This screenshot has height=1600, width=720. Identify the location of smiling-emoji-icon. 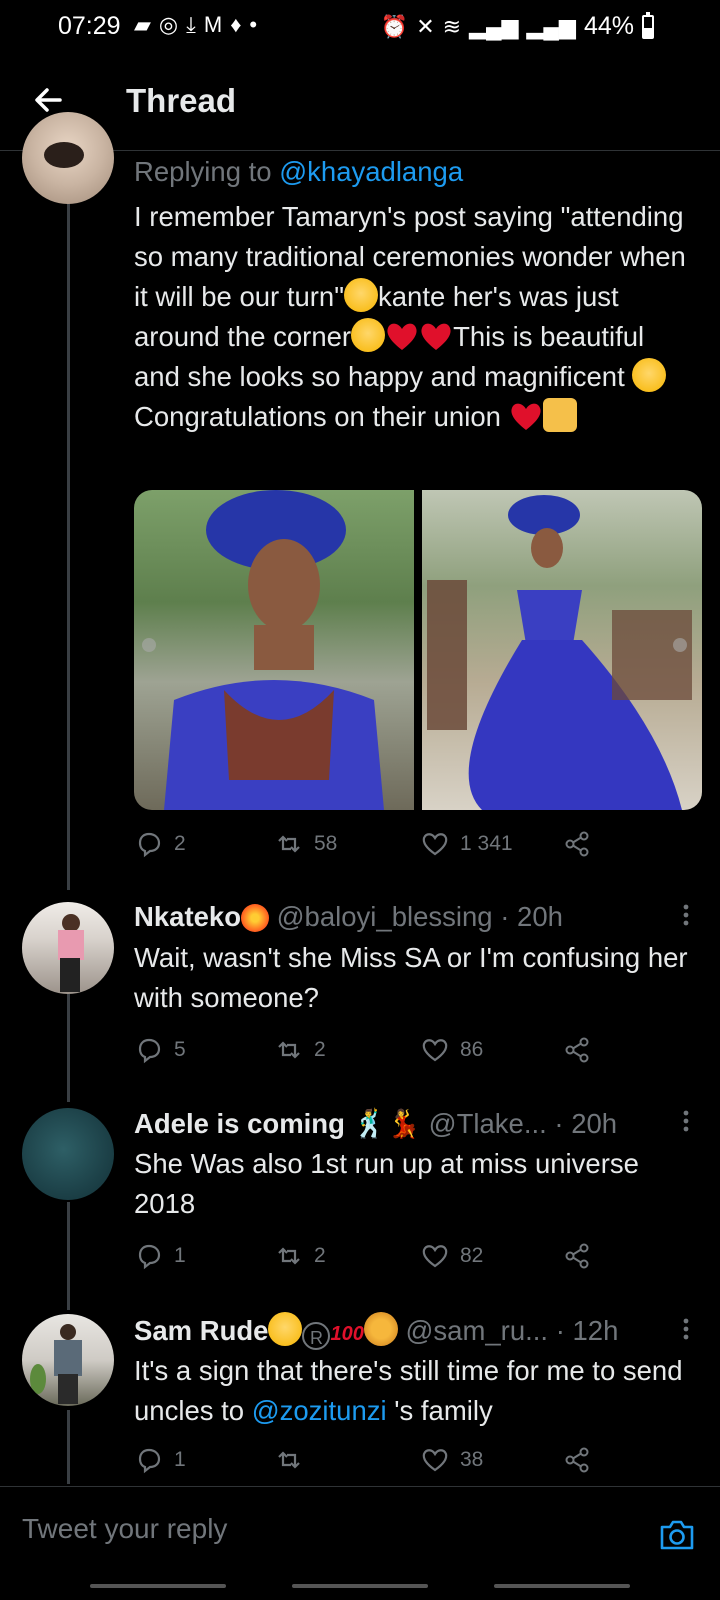
(649, 375).